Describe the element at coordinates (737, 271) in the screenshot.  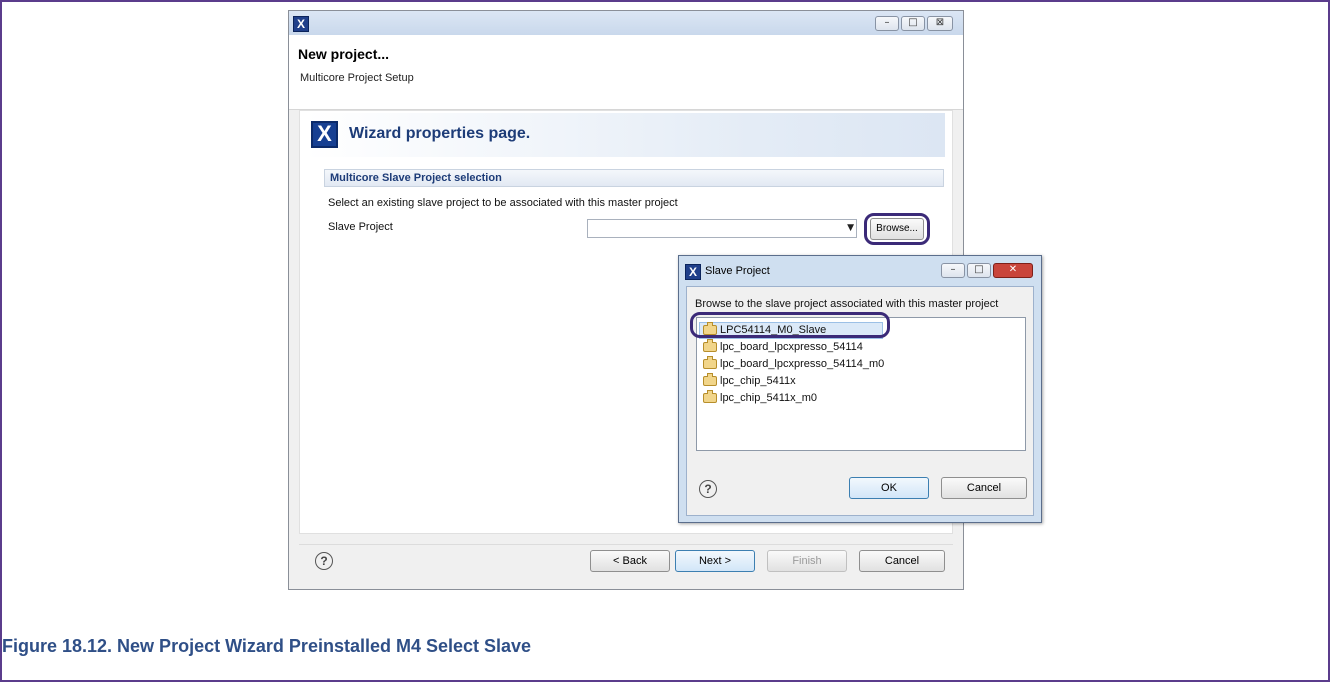
I see `dialog-title: Slave Project` at that location.